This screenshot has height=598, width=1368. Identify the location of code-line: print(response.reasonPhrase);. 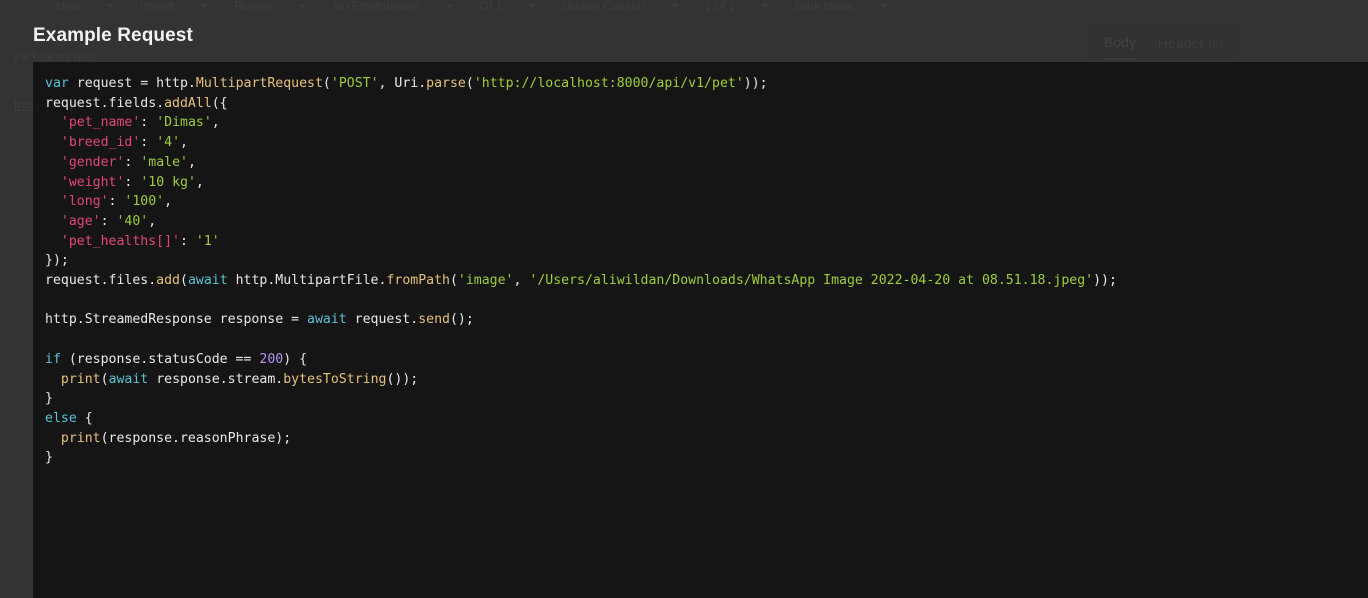
(706, 439).